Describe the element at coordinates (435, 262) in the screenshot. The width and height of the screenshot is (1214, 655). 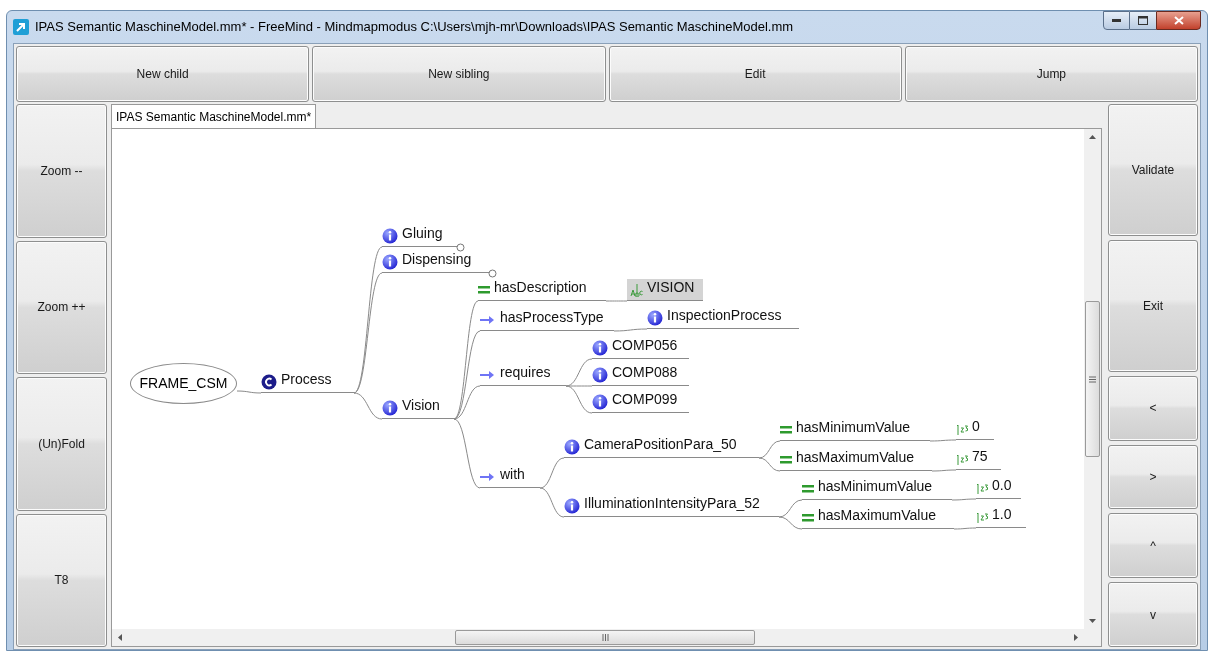
I see `map-node: Dispensing` at that location.